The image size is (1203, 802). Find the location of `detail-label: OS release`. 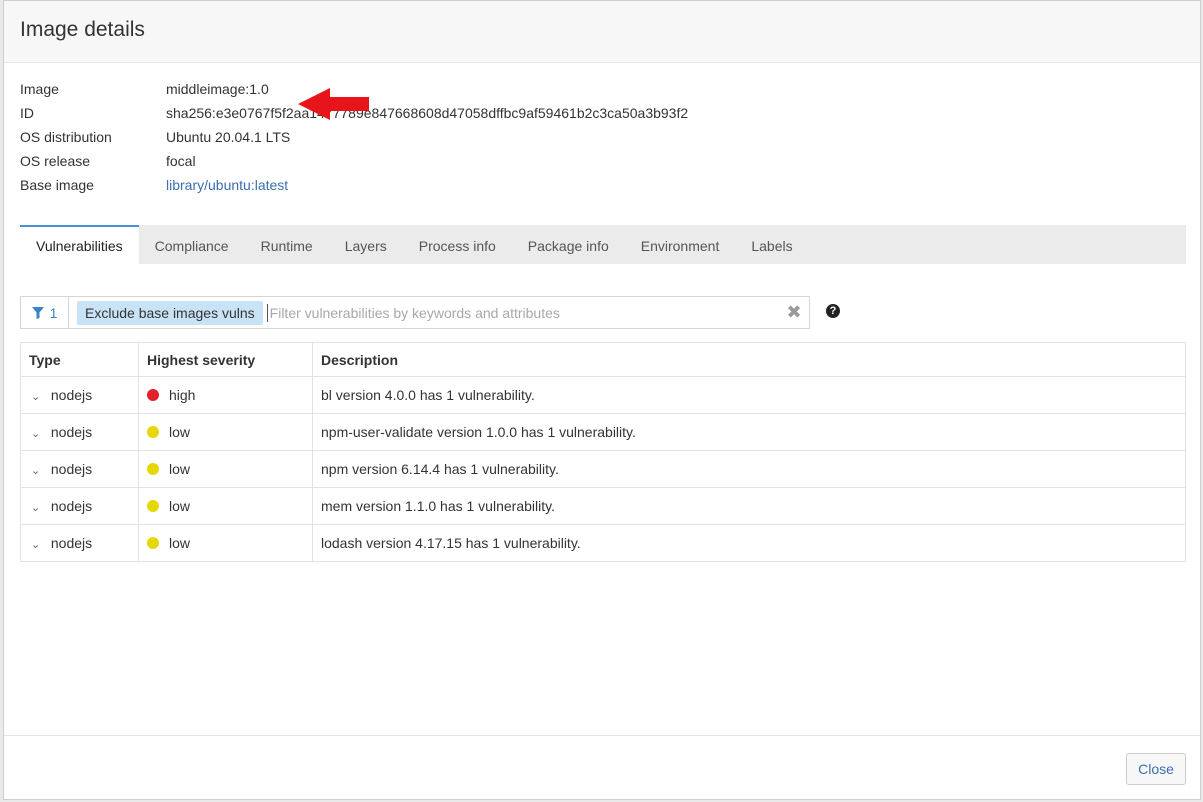

detail-label: OS release is located at coordinates (55, 161).